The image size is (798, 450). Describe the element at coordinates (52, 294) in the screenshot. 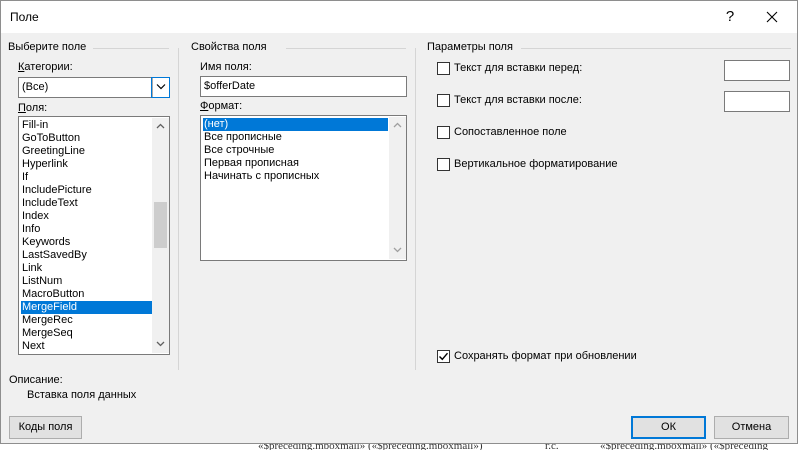

I see `list-item: MacroButton` at that location.